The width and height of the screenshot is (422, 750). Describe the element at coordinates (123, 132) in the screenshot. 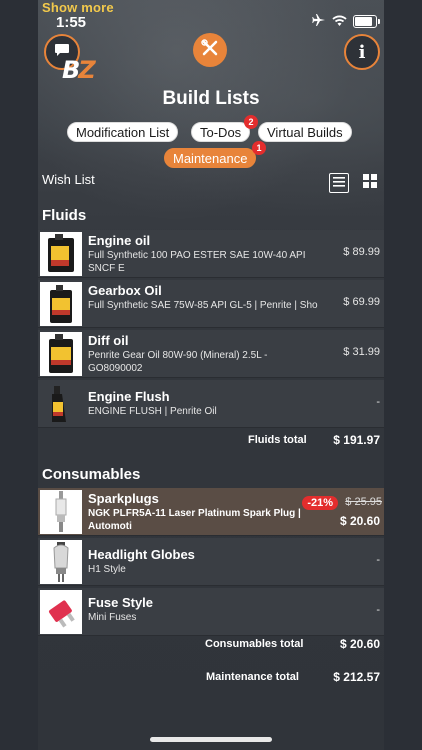

I see `tab-modification-list: Modification List` at that location.